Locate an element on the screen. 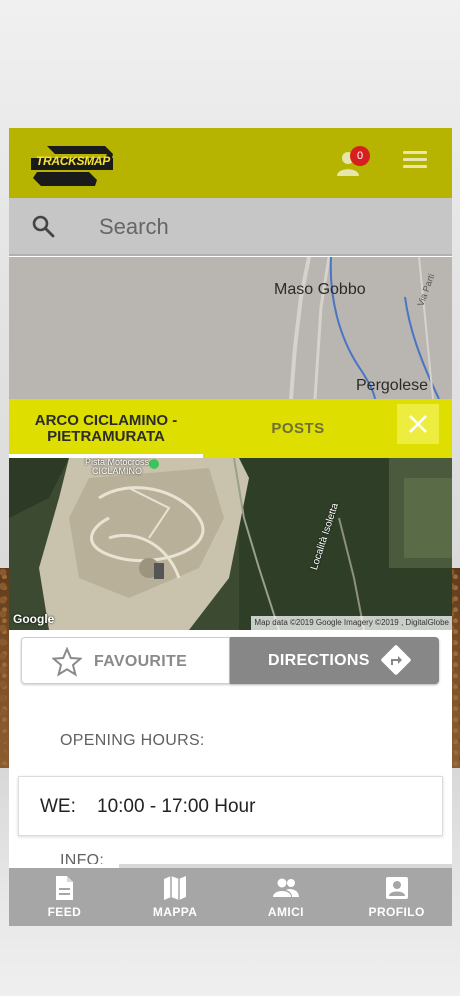 This screenshot has width=460, height=996. hamburger-menu-icon is located at coordinates (415, 163).